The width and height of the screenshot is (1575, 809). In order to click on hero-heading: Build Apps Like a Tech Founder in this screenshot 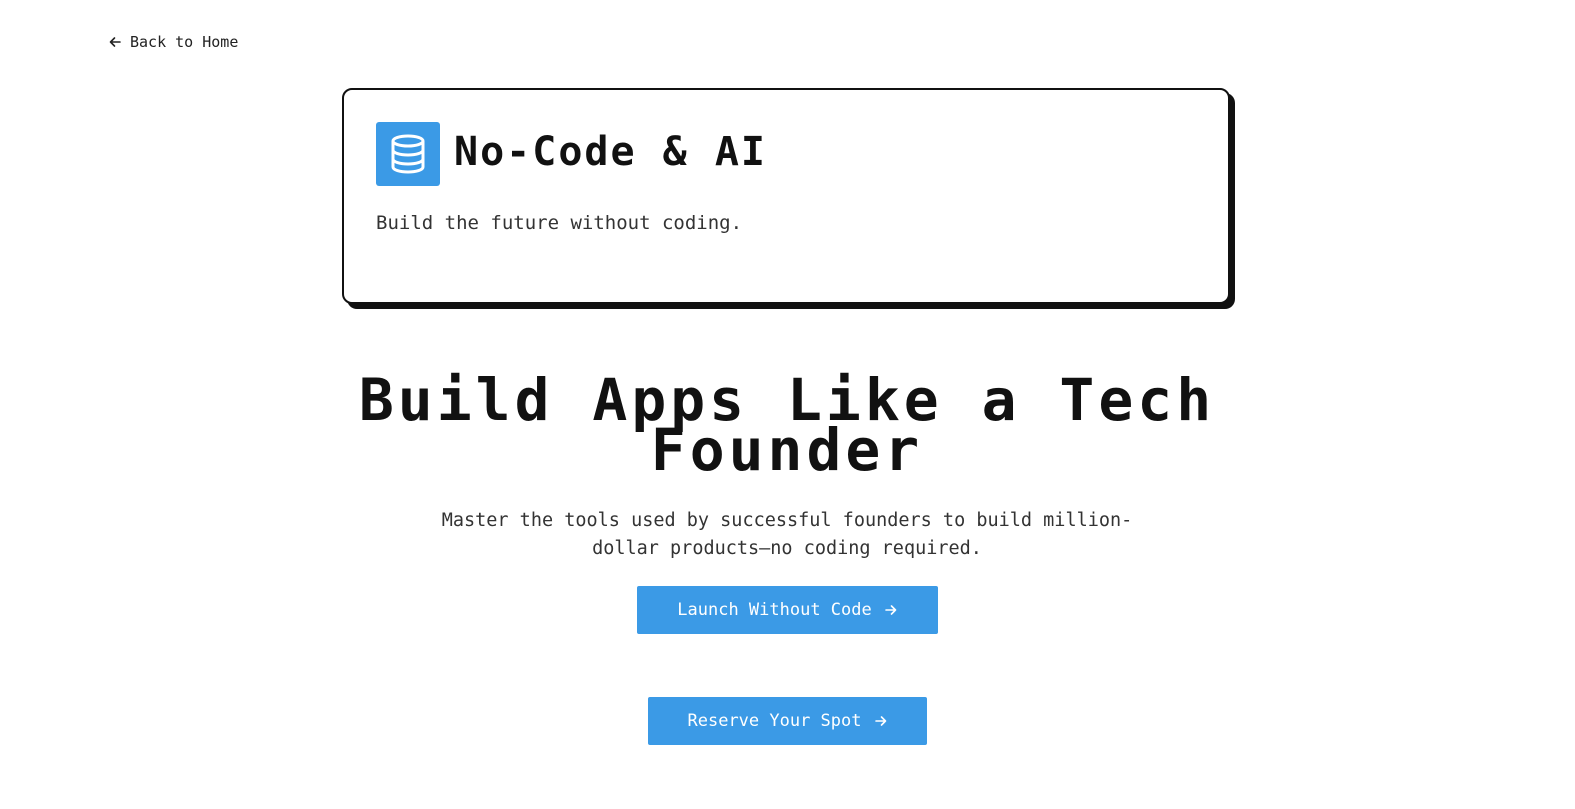, I will do `click(787, 425)`.